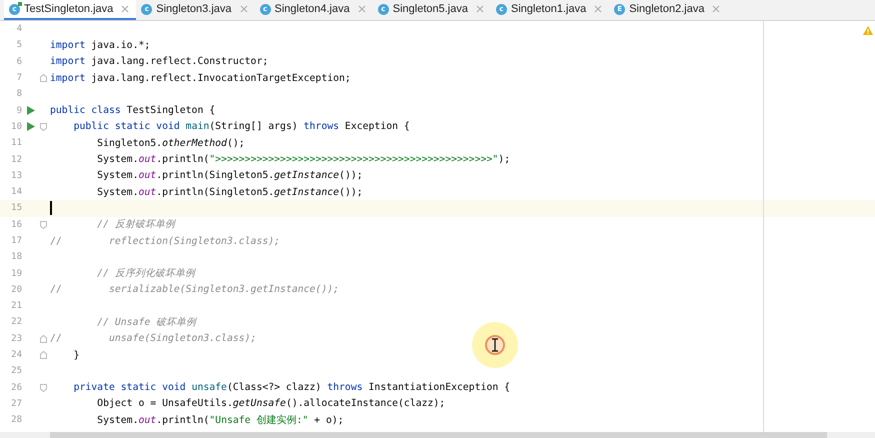  What do you see at coordinates (146, 322) in the screenshot?
I see `code-line: // Unsafe 破坏单例` at bounding box center [146, 322].